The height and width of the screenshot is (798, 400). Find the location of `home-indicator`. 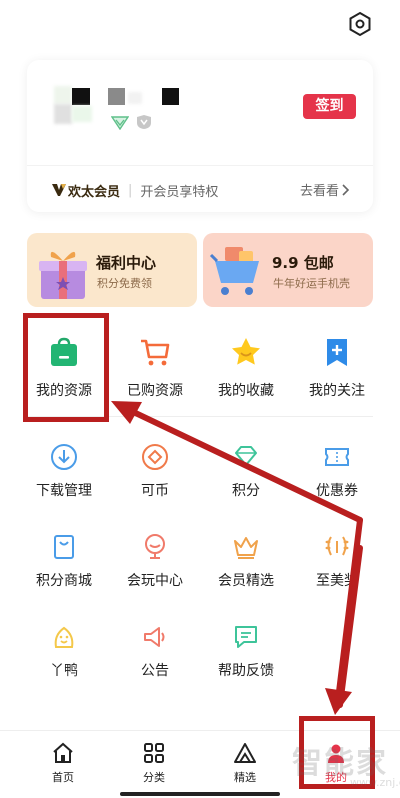

home-indicator is located at coordinates (200, 794).